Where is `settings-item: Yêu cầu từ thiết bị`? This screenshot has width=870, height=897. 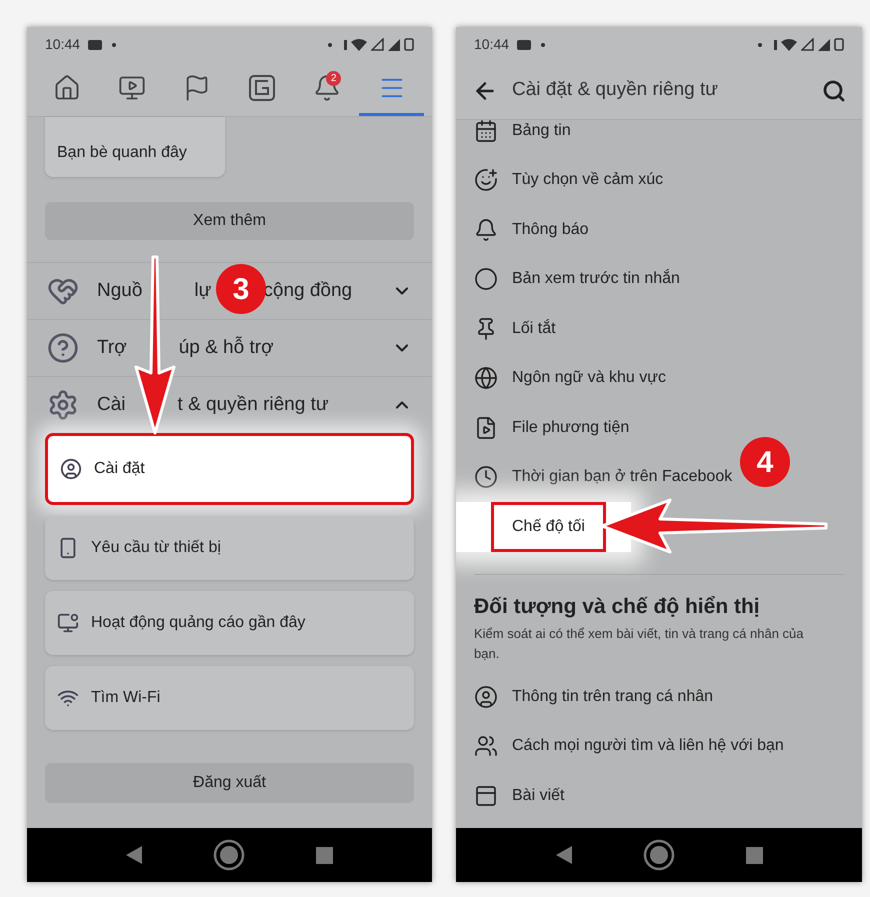
settings-item: Yêu cầu từ thiết bị is located at coordinates (229, 548).